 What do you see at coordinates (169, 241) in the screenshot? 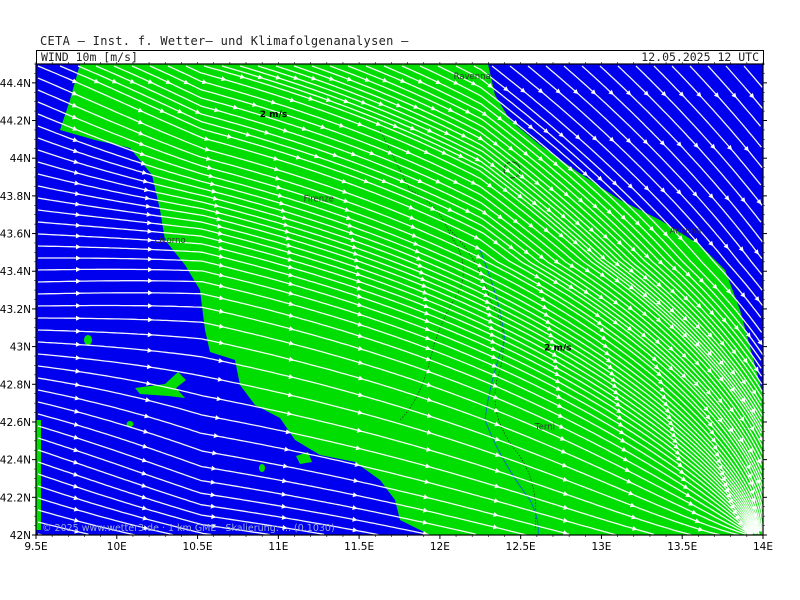
I see `city-label: Livorno` at bounding box center [169, 241].